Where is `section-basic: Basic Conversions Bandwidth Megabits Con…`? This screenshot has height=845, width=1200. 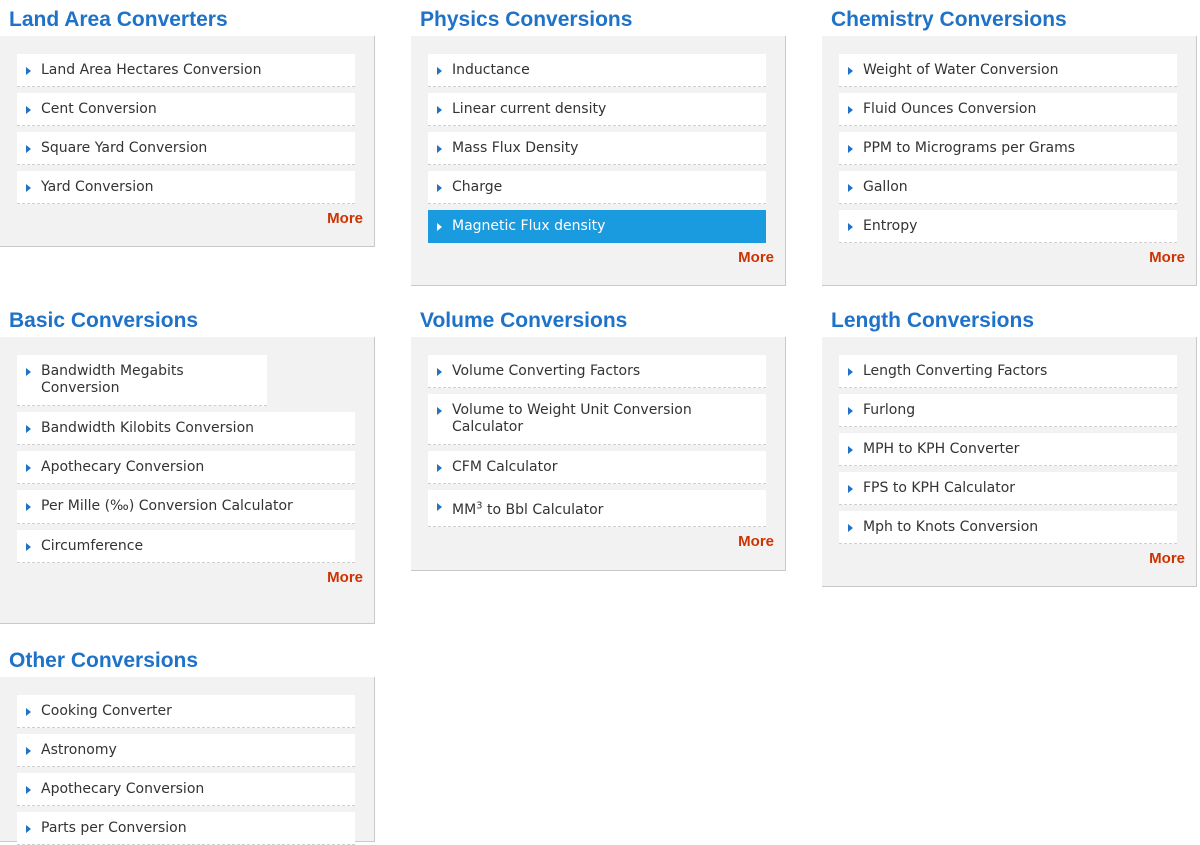 section-basic: Basic Conversions Bandwidth Megabits Con… is located at coordinates (187, 463).